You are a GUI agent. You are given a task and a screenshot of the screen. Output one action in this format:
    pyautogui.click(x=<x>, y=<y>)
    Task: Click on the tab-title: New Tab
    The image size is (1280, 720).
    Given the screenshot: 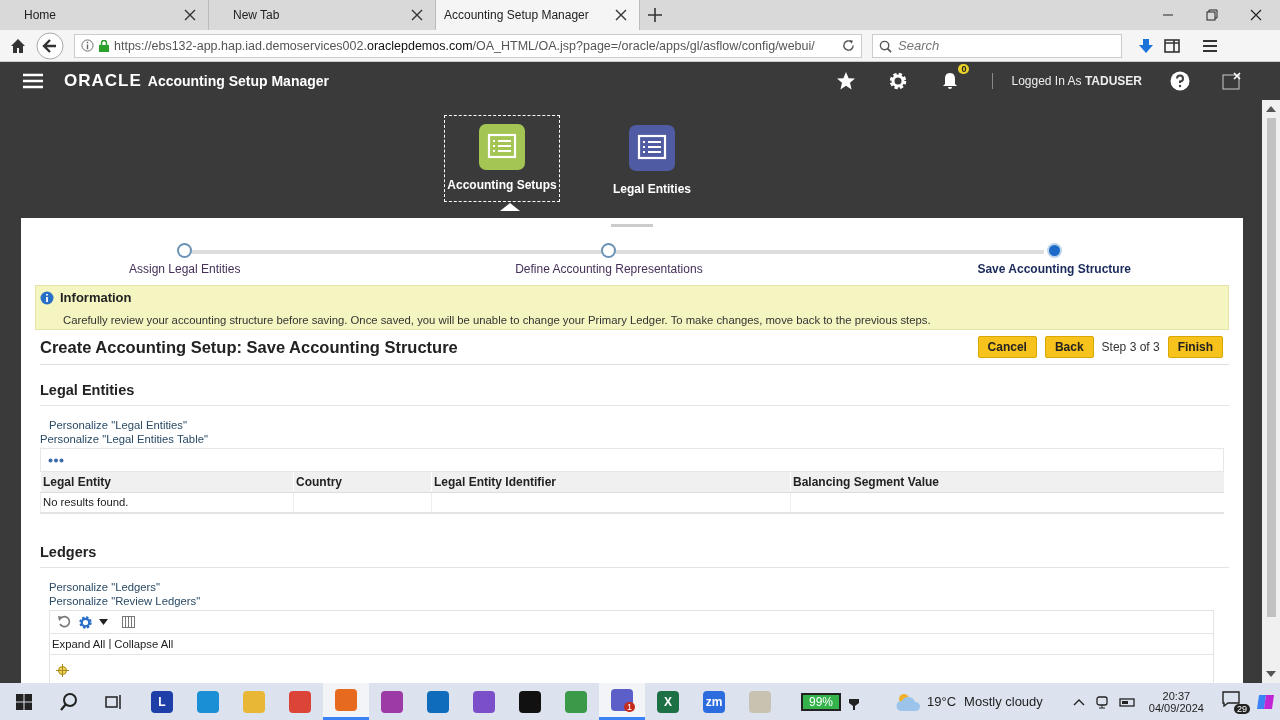 What is the action you would take?
    pyautogui.click(x=256, y=15)
    